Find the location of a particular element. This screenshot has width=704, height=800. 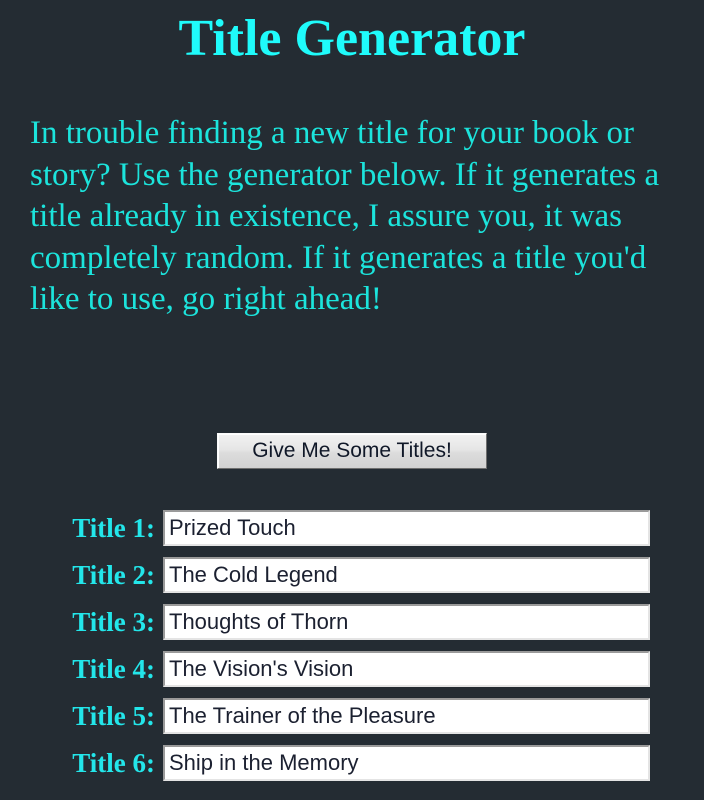

title-row: Title 1: is located at coordinates (352, 533).